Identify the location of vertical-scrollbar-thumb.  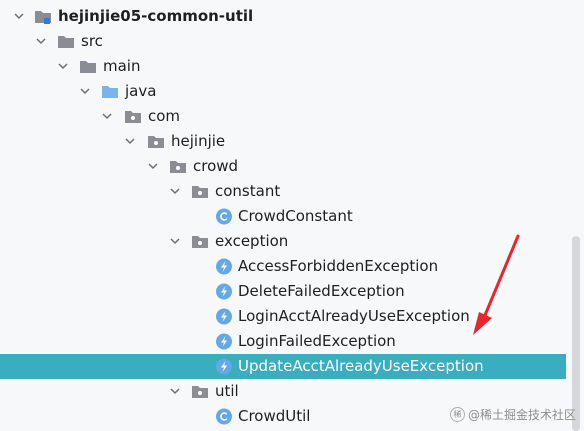
(576, 333).